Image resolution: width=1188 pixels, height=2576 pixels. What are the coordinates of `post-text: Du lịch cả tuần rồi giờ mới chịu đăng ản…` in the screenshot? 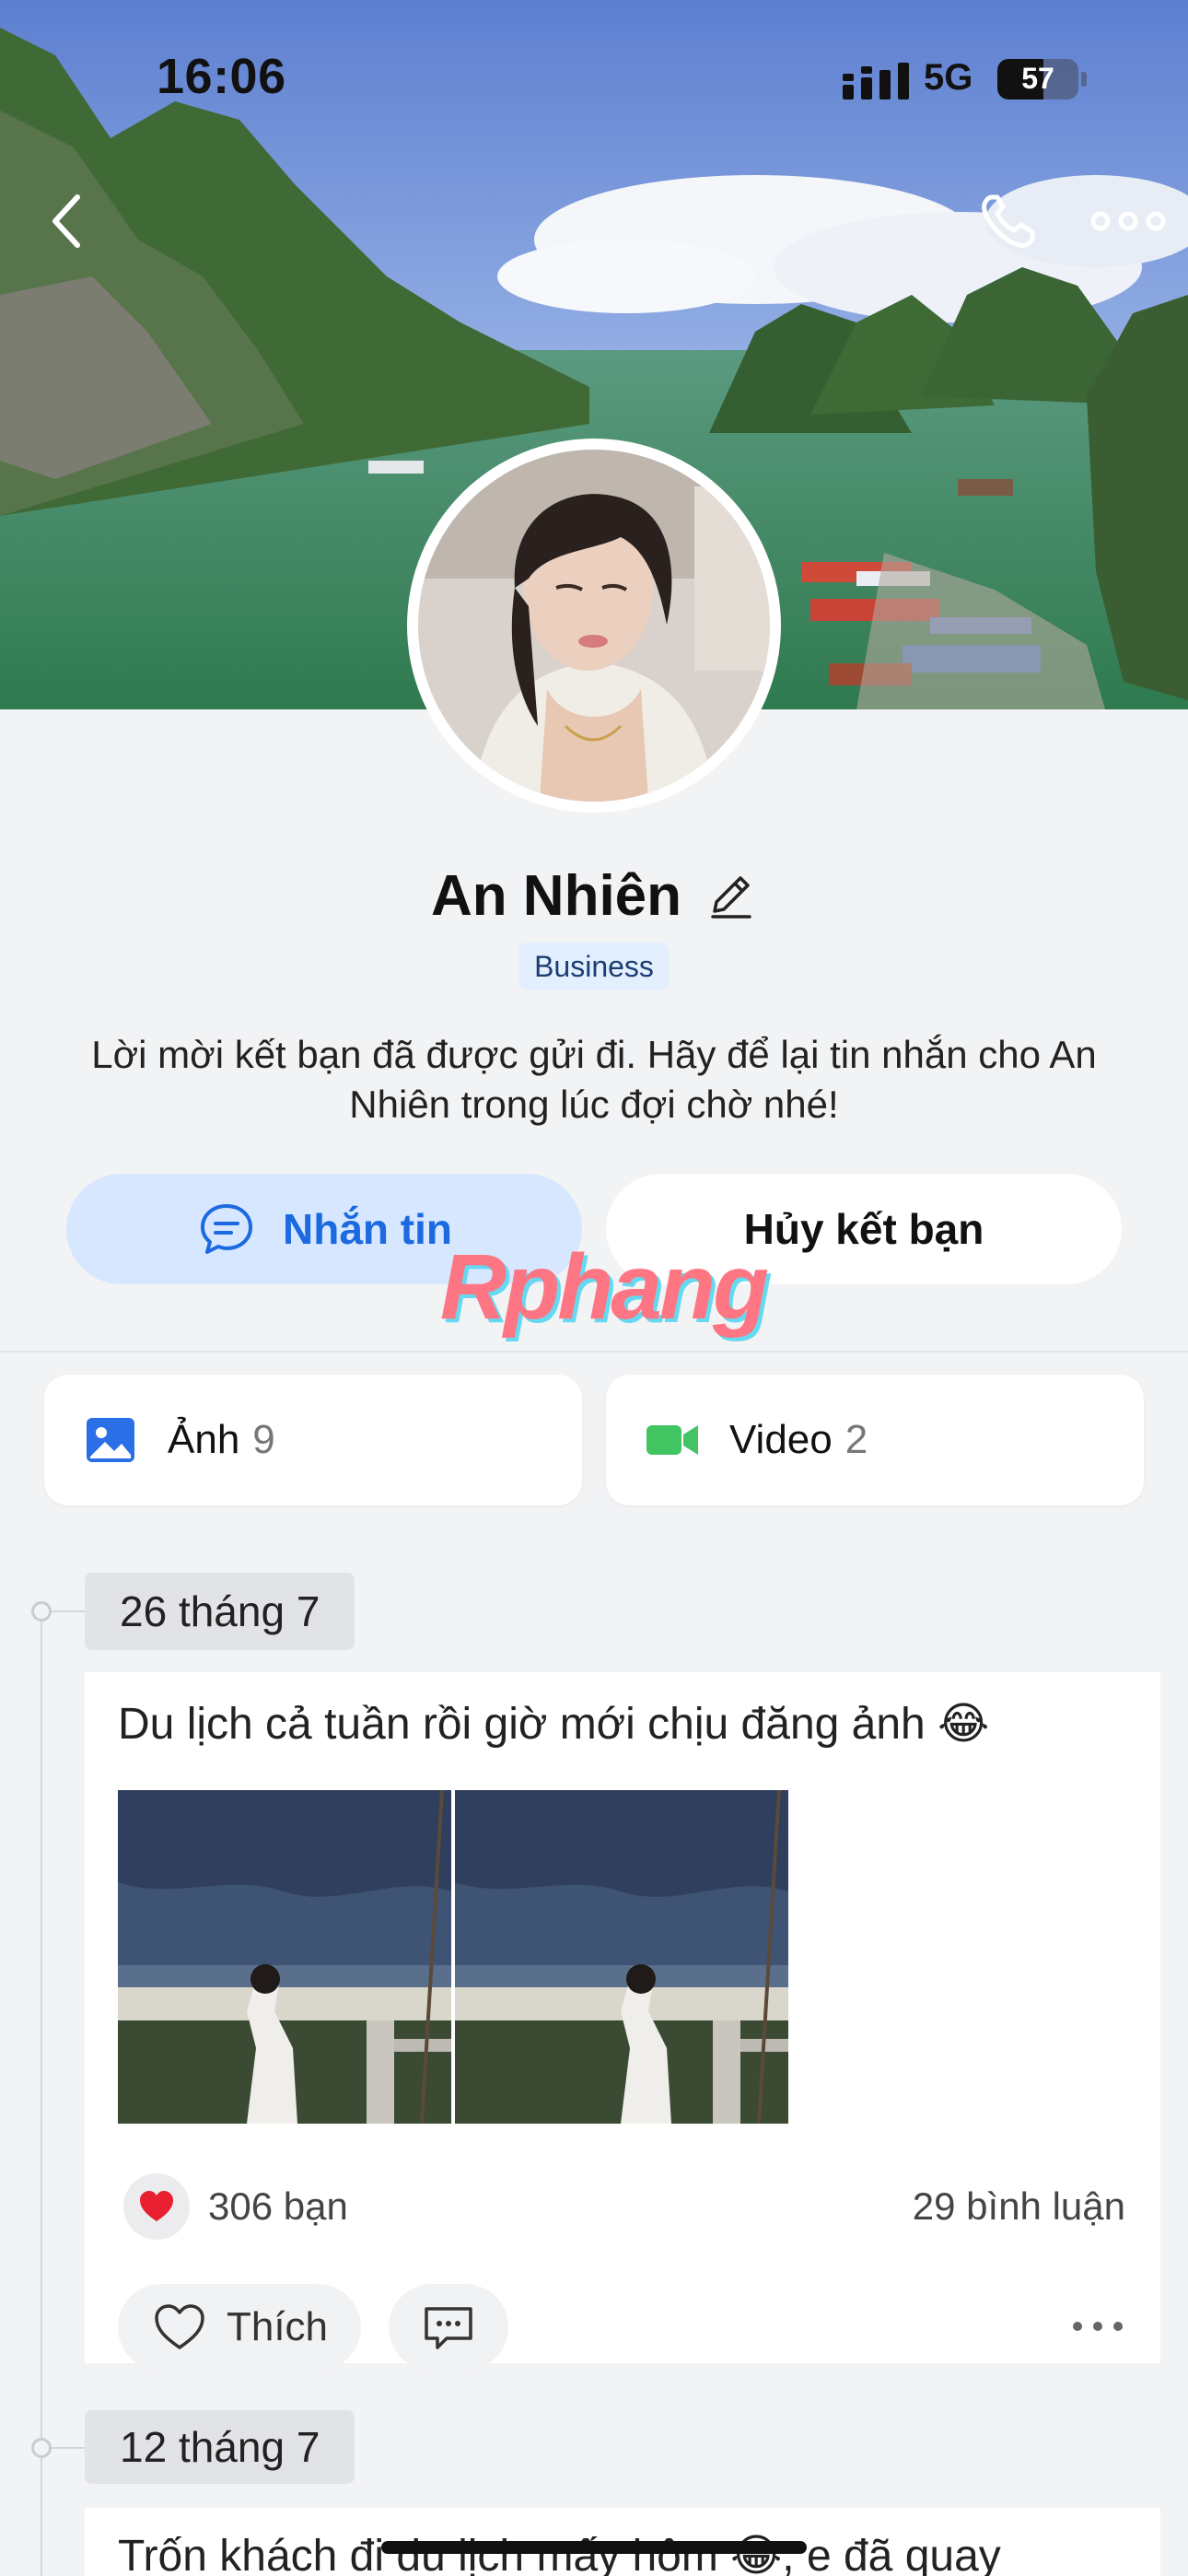 It's located at (554, 1724).